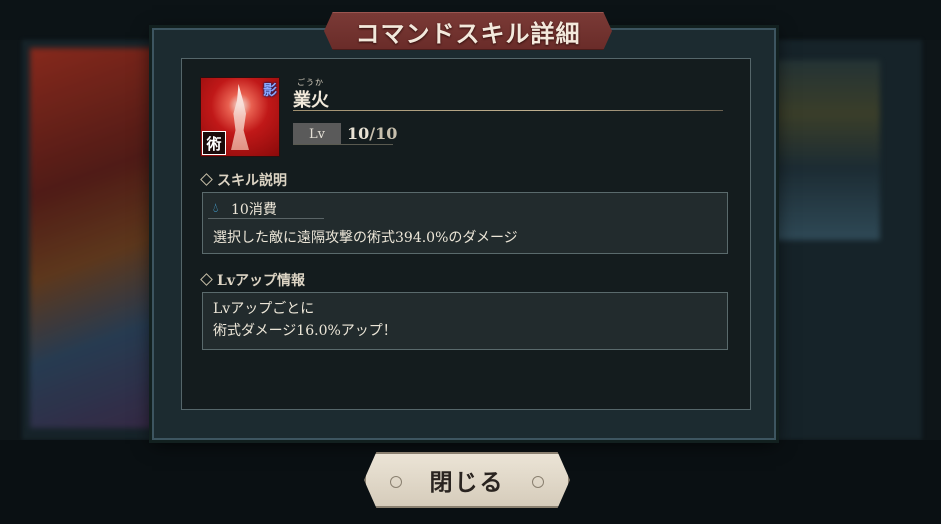 The width and height of the screenshot is (941, 524). I want to click on level-up-line-2: 術式ダメージ16.0%アップ！, so click(305, 331).